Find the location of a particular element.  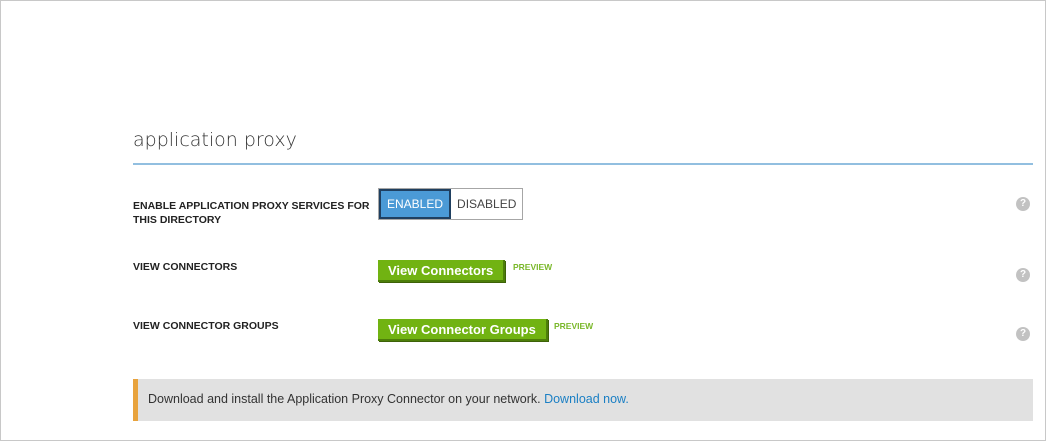

view-connectors-button: View Connectors is located at coordinates (442, 271).